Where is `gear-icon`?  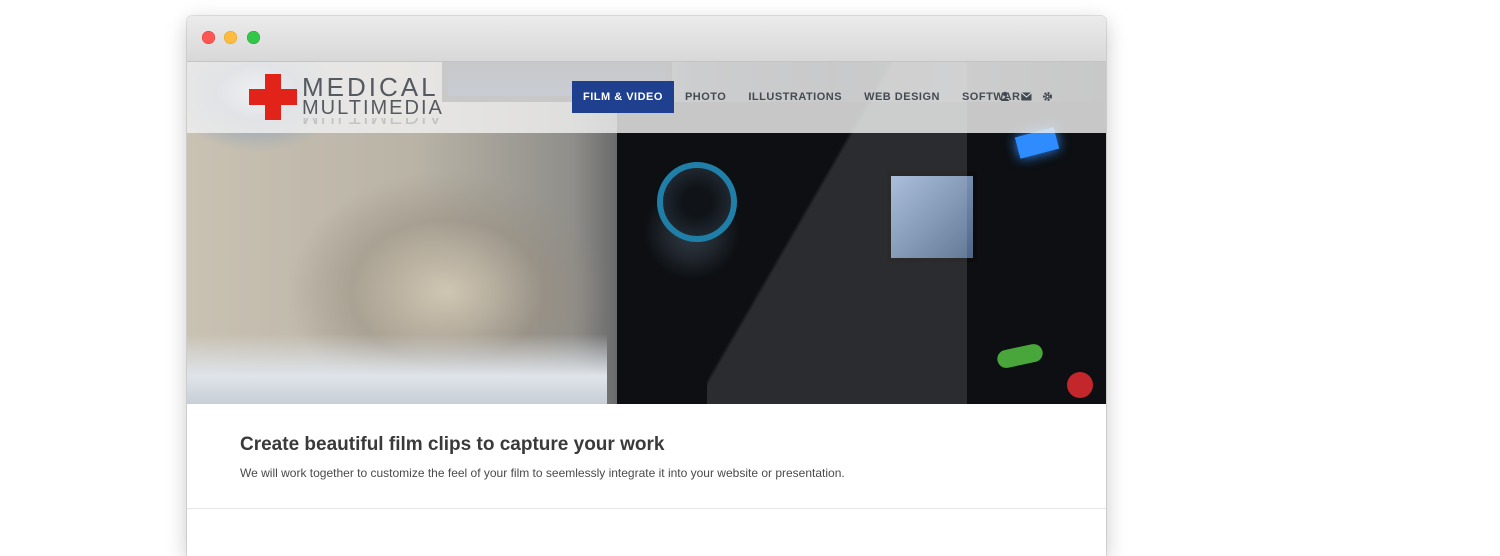
gear-icon is located at coordinates (1047, 96).